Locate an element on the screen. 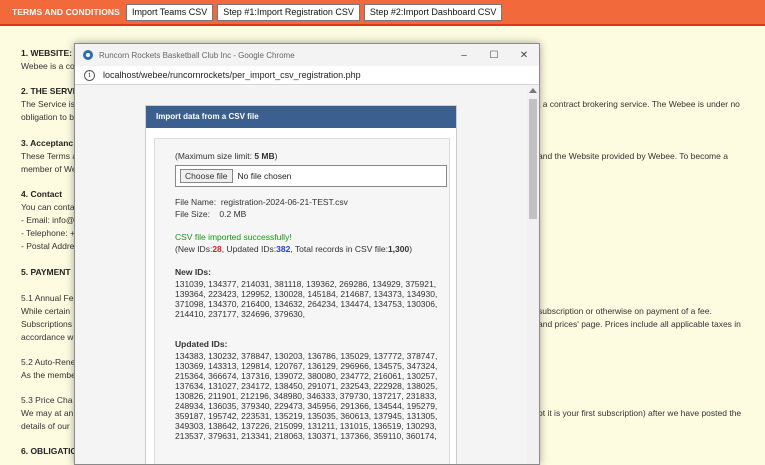  section-heading: 1. WEBSITE: is located at coordinates (47, 53).